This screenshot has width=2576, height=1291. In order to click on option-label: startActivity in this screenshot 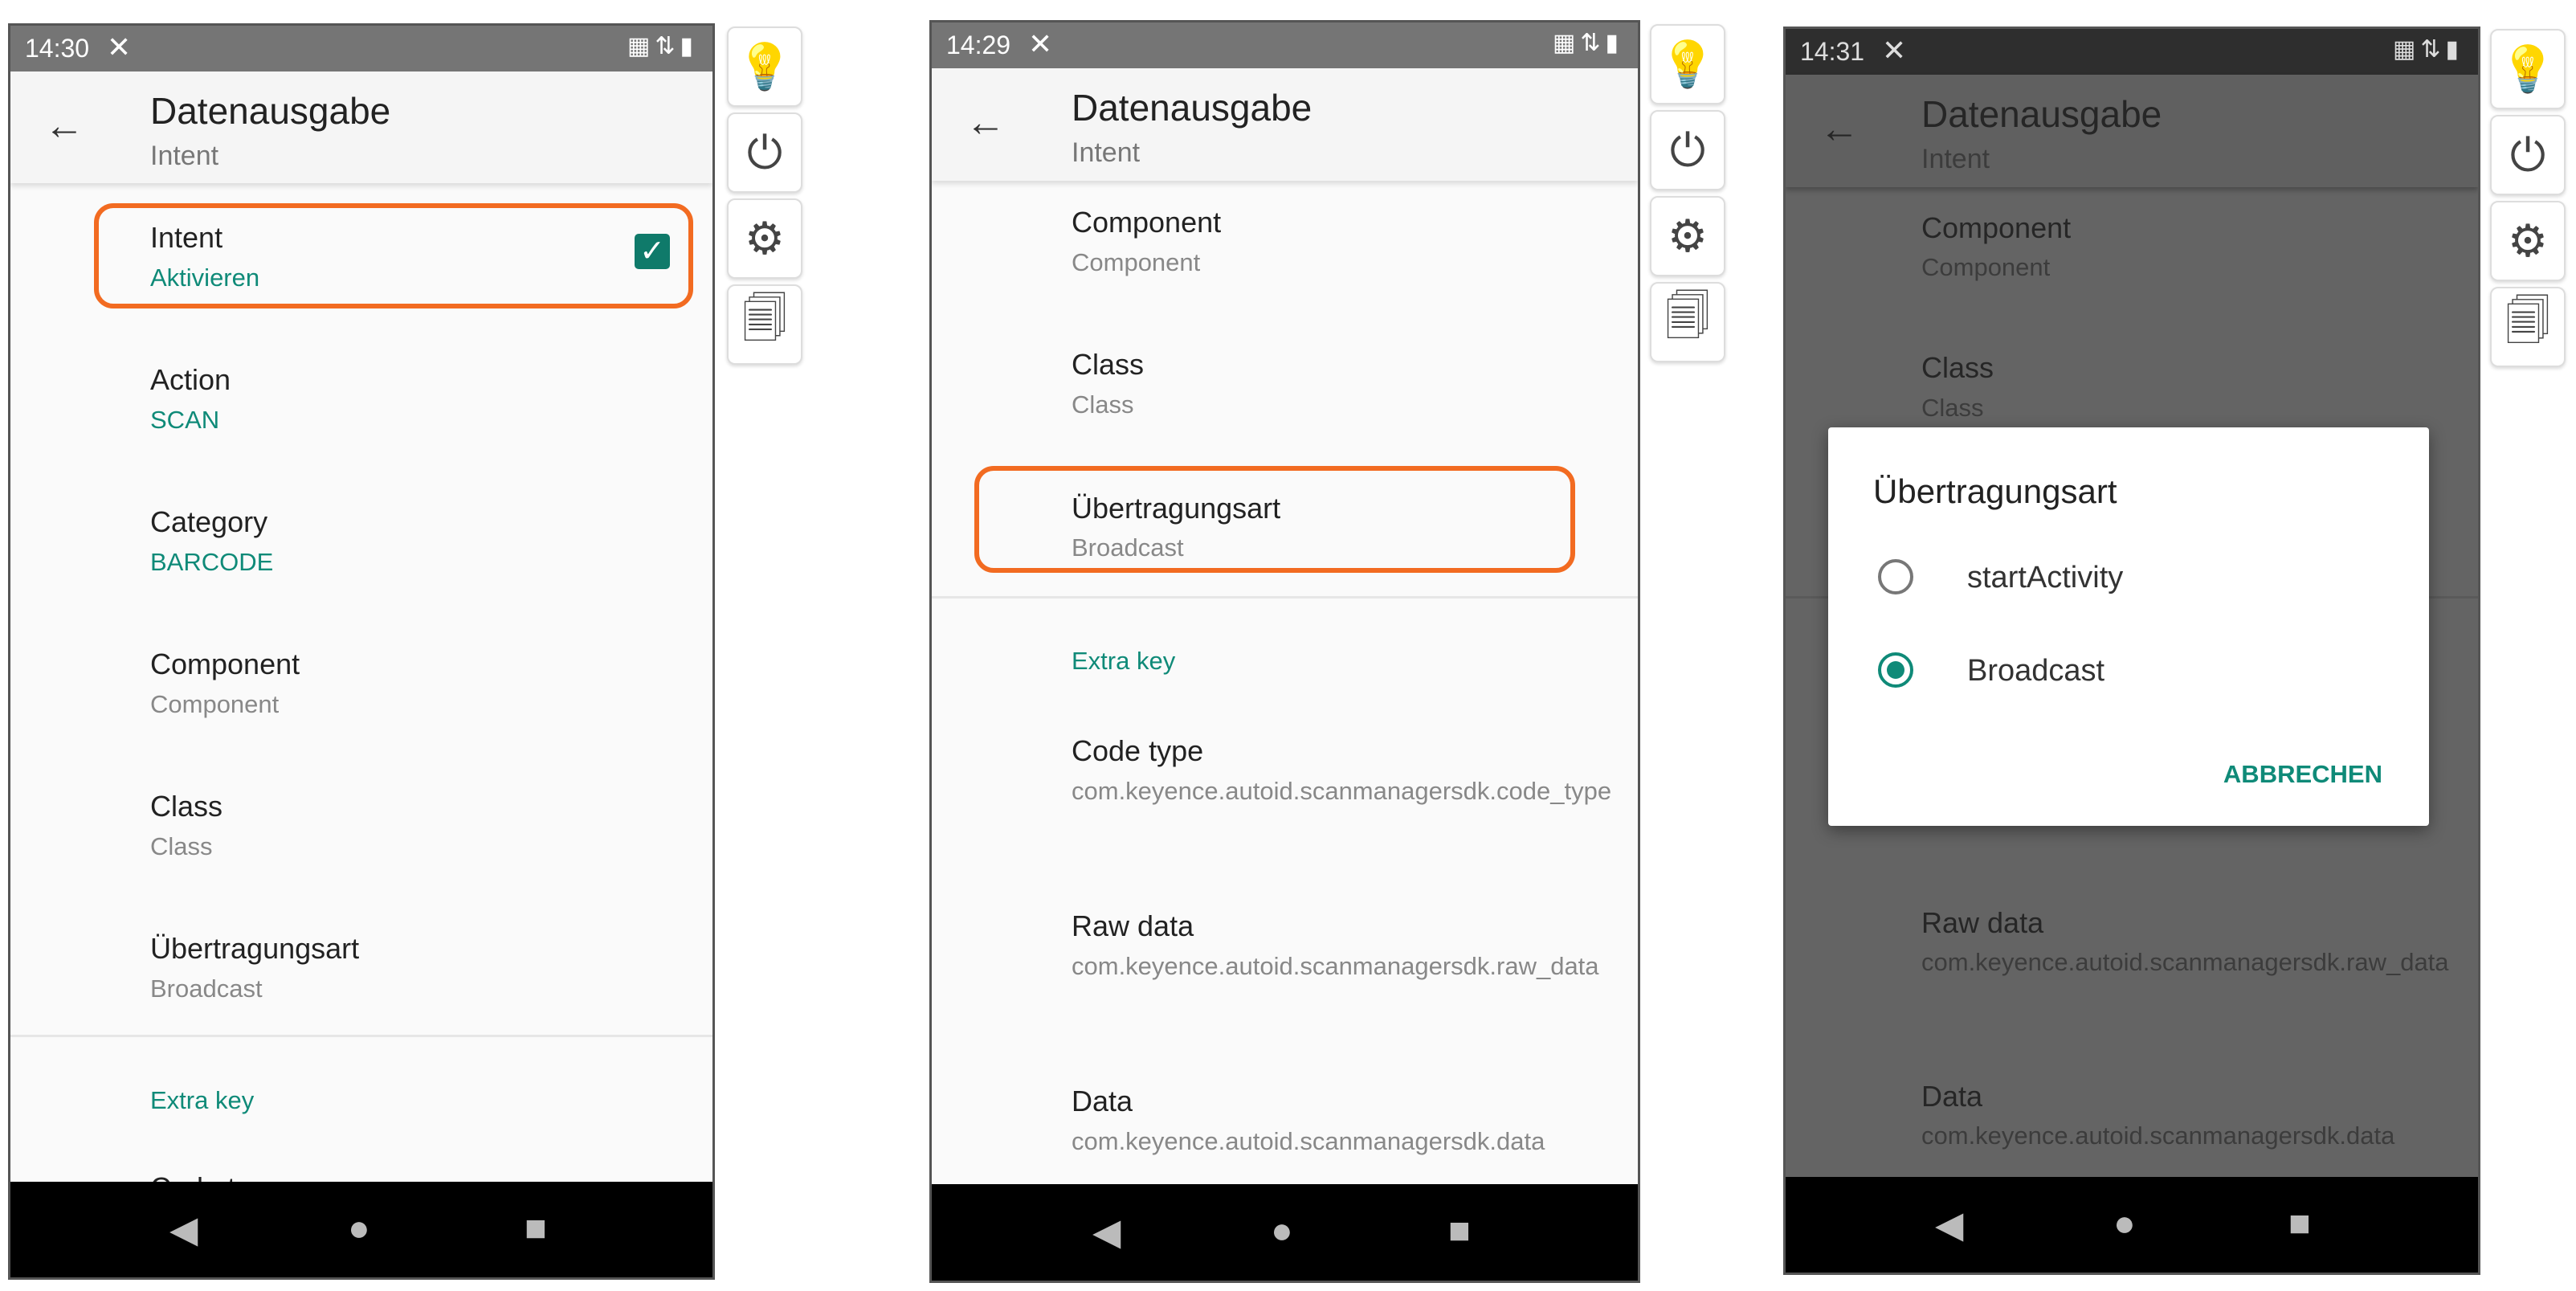, I will do `click(2045, 577)`.